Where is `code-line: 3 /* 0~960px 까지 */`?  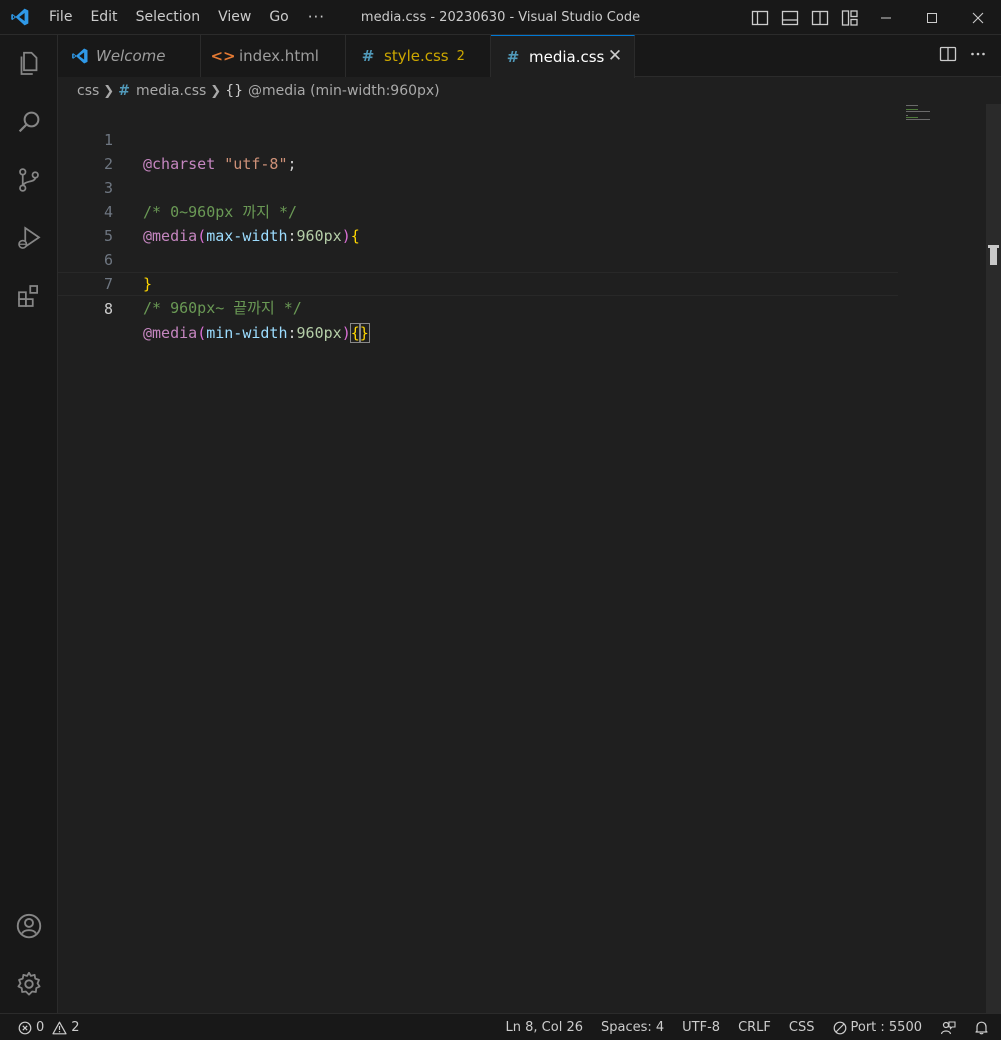 code-line: 3 /* 0~960px 까지 */ is located at coordinates (478, 186).